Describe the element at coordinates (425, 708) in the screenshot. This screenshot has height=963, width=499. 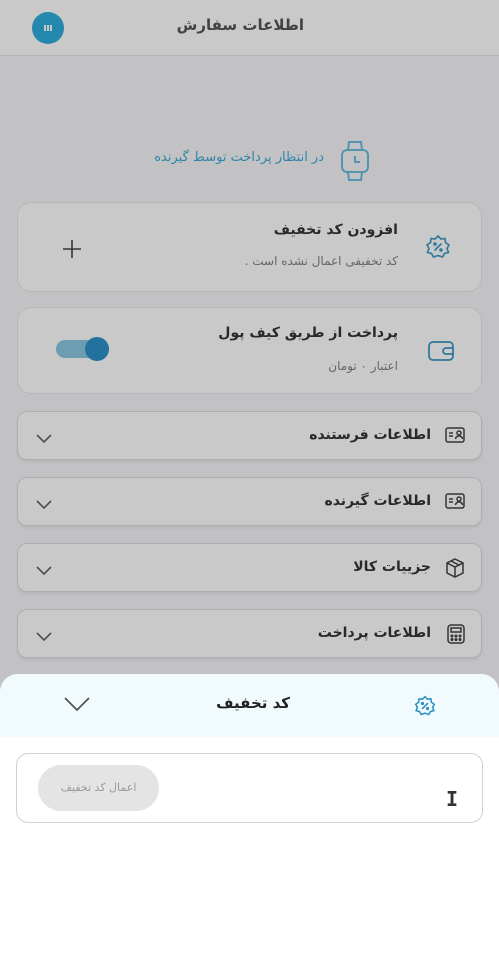
I see `discount-badge-icon` at that location.